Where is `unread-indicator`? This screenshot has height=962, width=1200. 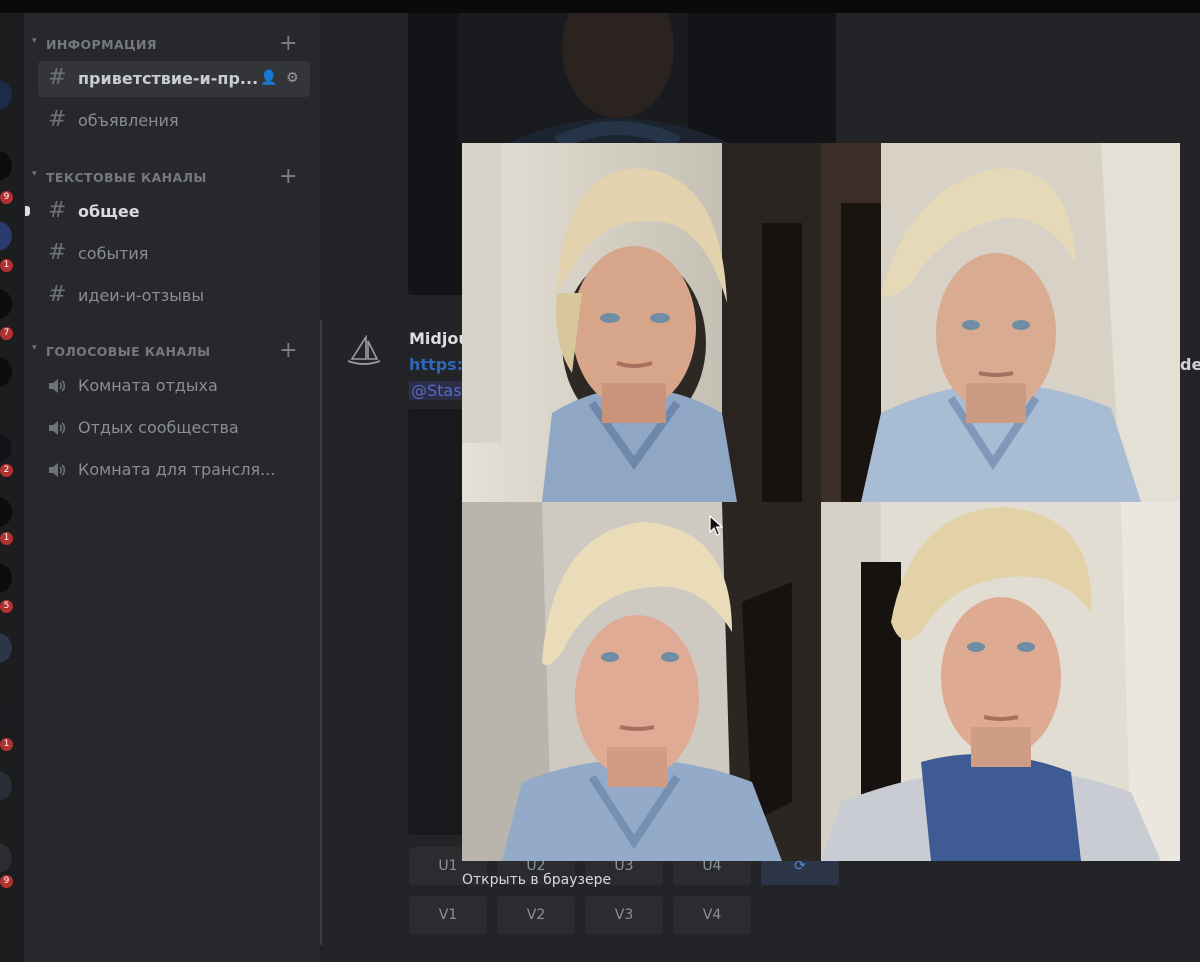 unread-indicator is located at coordinates (27, 211).